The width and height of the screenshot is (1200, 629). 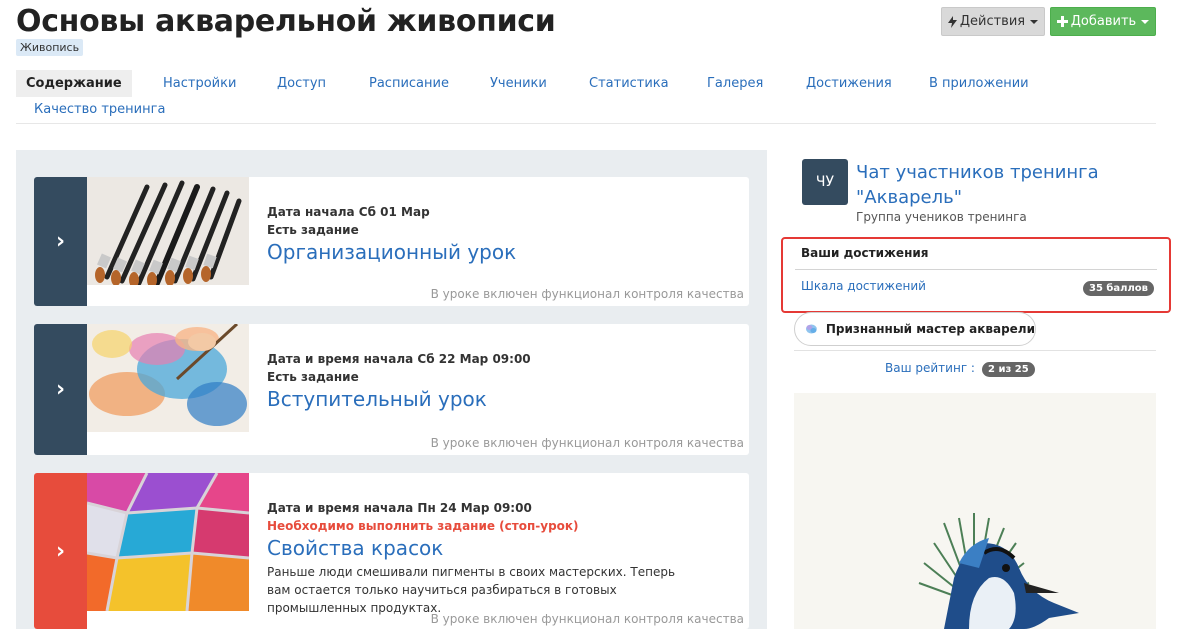 I want to click on tab-in-app: В приложении, so click(x=979, y=83).